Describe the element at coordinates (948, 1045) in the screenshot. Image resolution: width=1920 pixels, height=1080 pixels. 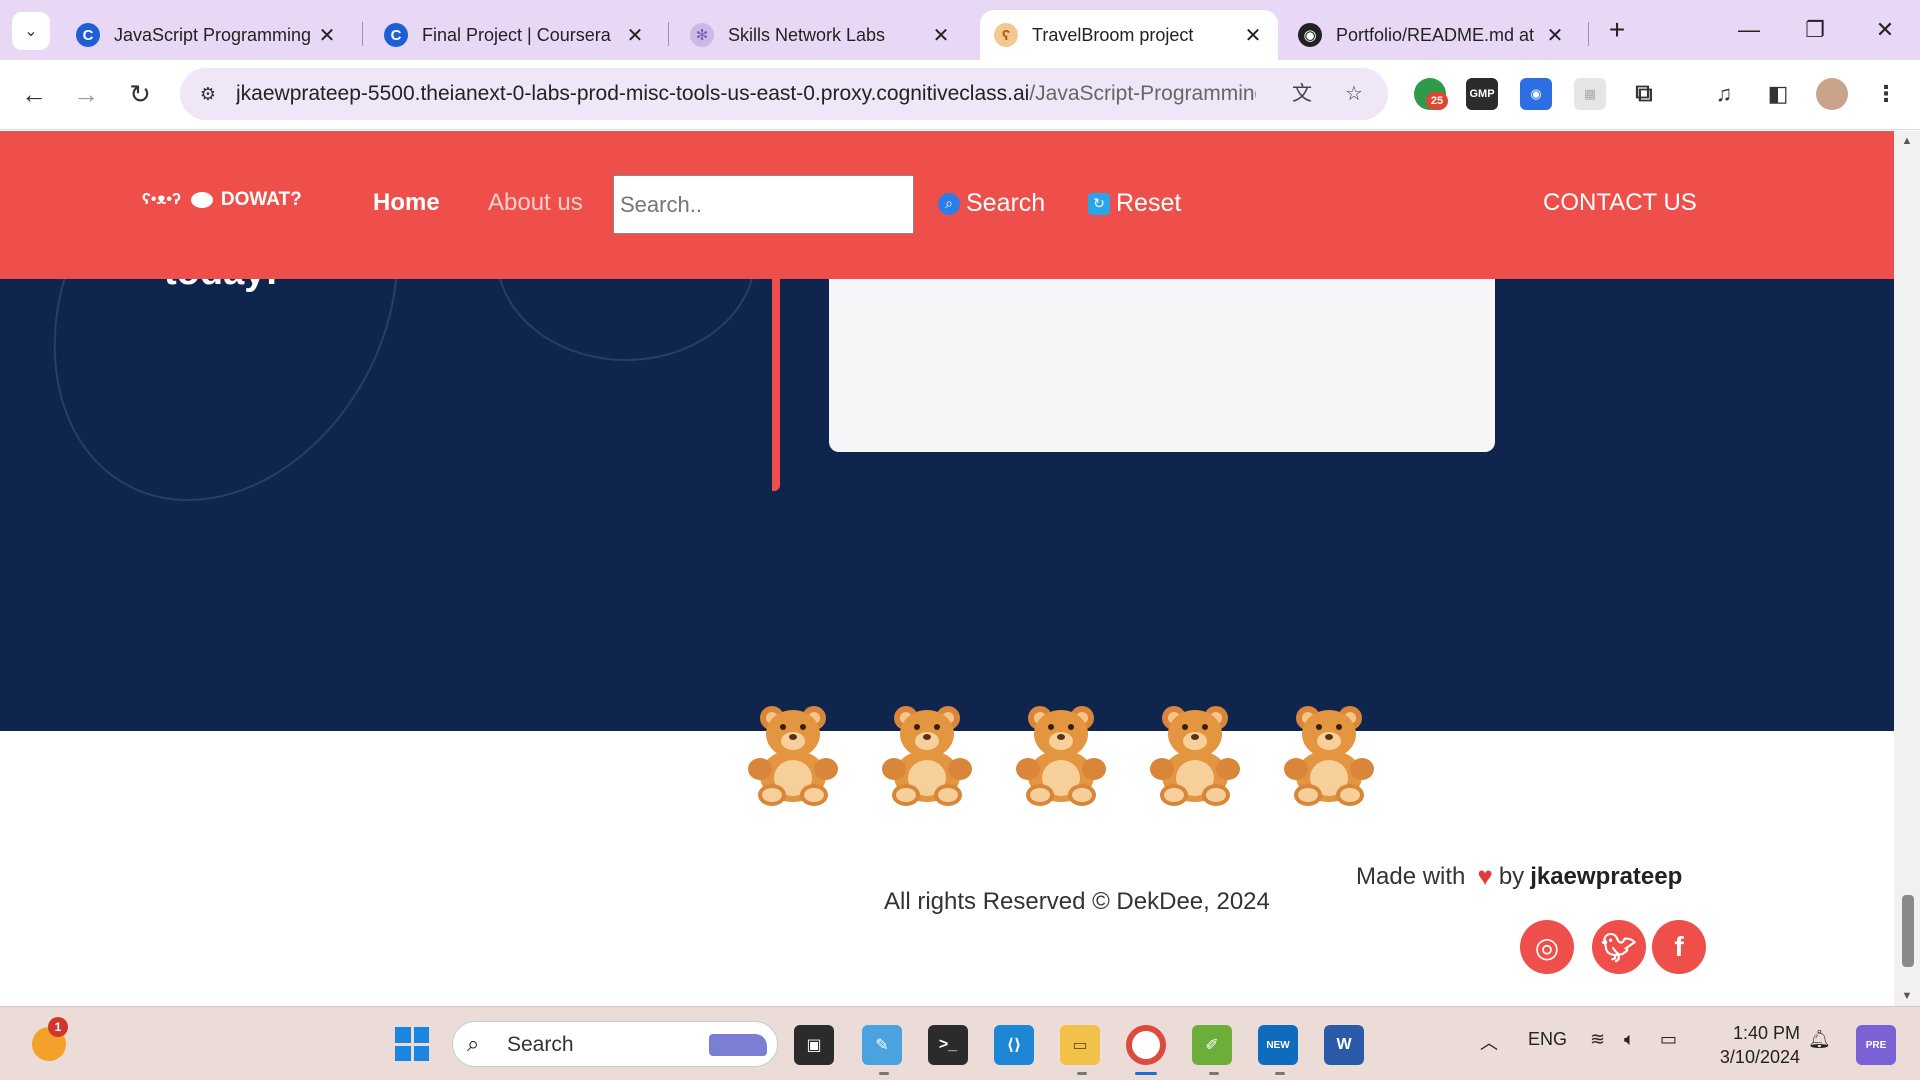
I see `terminal-icon: >_` at that location.